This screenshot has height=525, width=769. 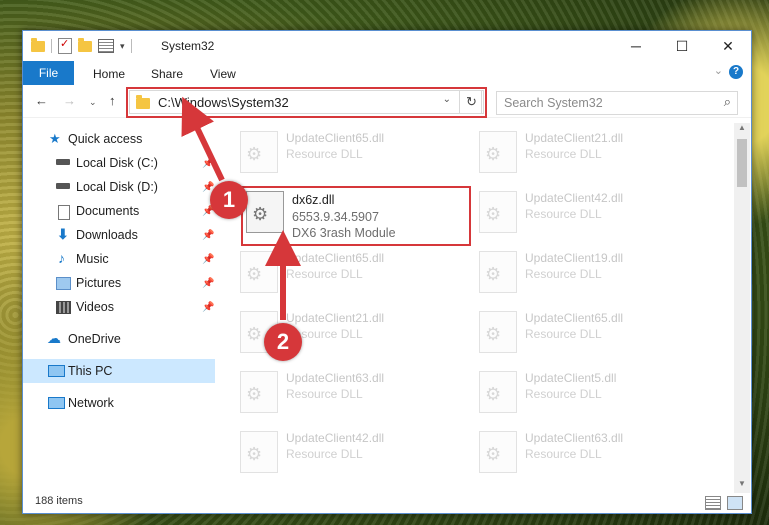 I want to click on sidebar-item-onedrive: ☁ OneDrive, so click(x=119, y=339).